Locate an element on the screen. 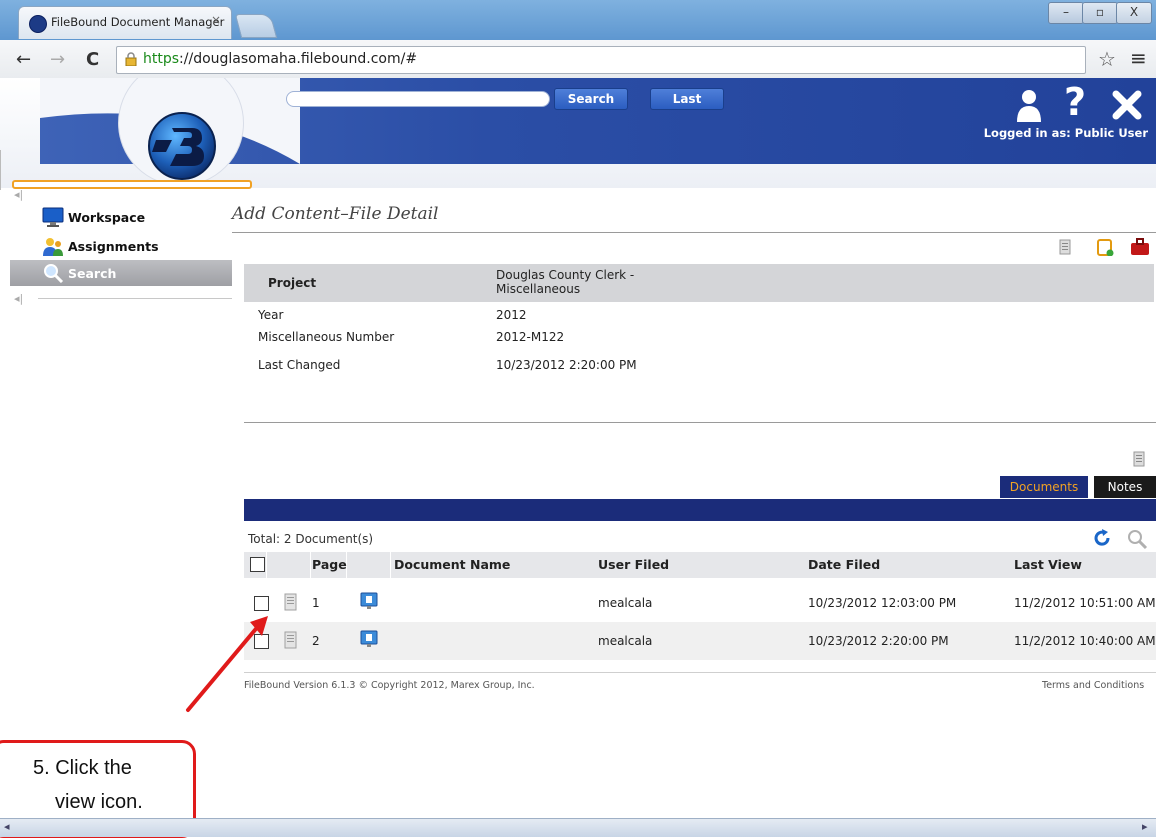  search-icon is located at coordinates (1137, 539).